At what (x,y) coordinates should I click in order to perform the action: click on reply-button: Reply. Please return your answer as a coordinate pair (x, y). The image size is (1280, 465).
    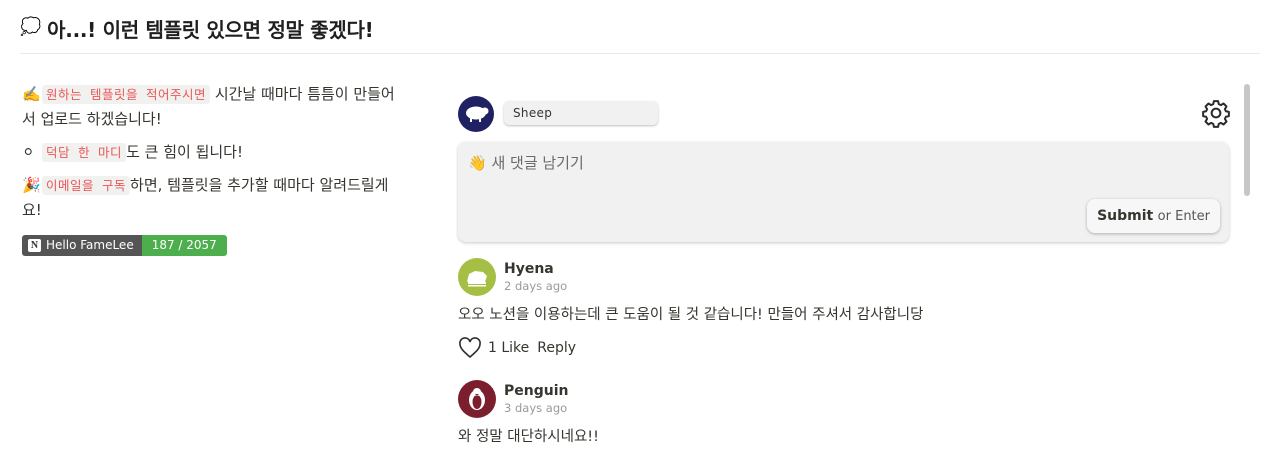
    Looking at the image, I should click on (556, 348).